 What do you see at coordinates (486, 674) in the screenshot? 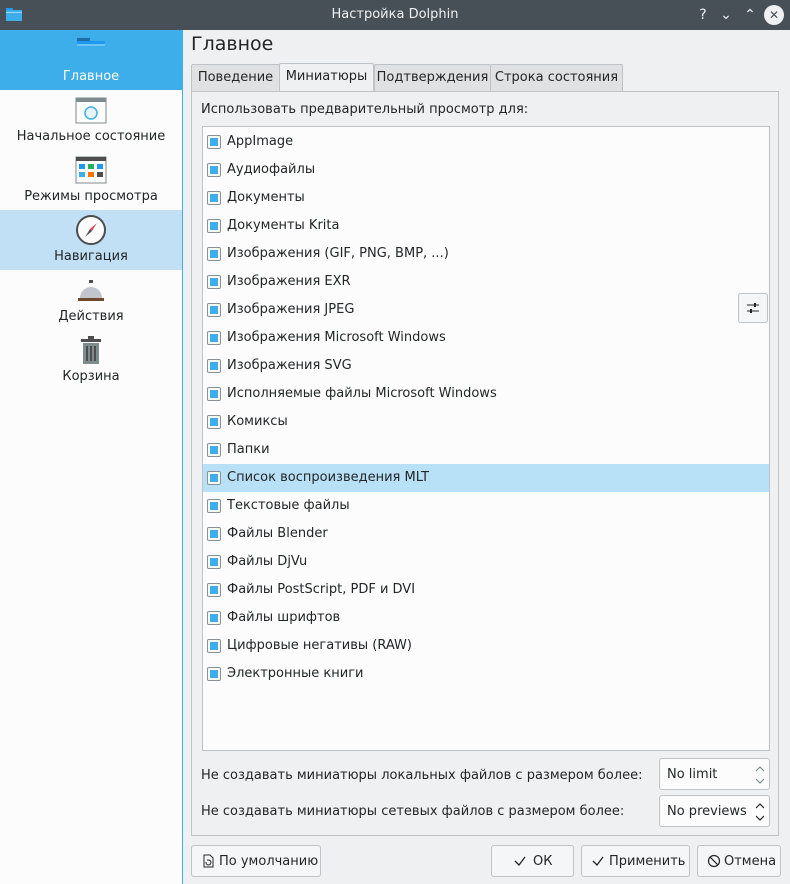
I see `list-item: Электронные книги` at bounding box center [486, 674].